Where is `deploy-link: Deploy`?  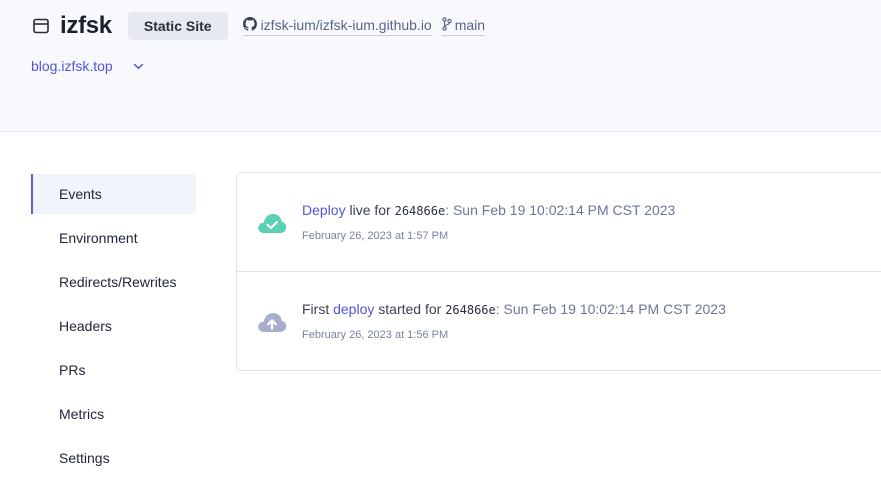
deploy-link: Deploy is located at coordinates (324, 210).